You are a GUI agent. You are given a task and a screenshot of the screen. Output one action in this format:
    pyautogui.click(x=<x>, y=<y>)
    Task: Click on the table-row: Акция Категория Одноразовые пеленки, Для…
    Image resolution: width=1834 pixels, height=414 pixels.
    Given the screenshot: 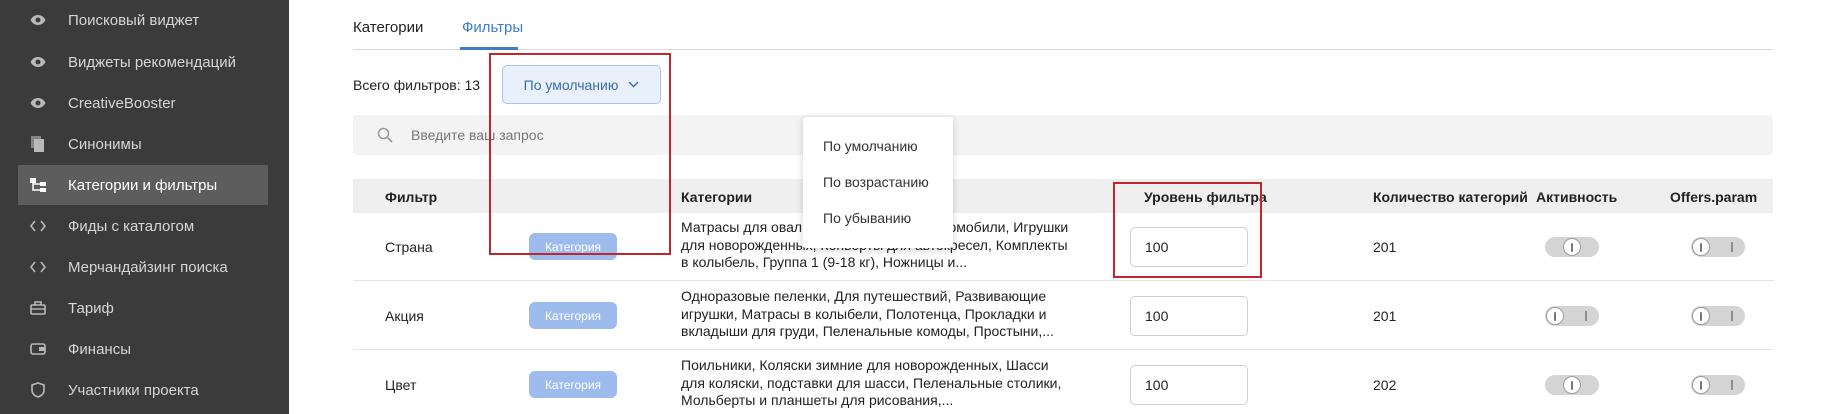 What is the action you would take?
    pyautogui.click(x=1063, y=316)
    